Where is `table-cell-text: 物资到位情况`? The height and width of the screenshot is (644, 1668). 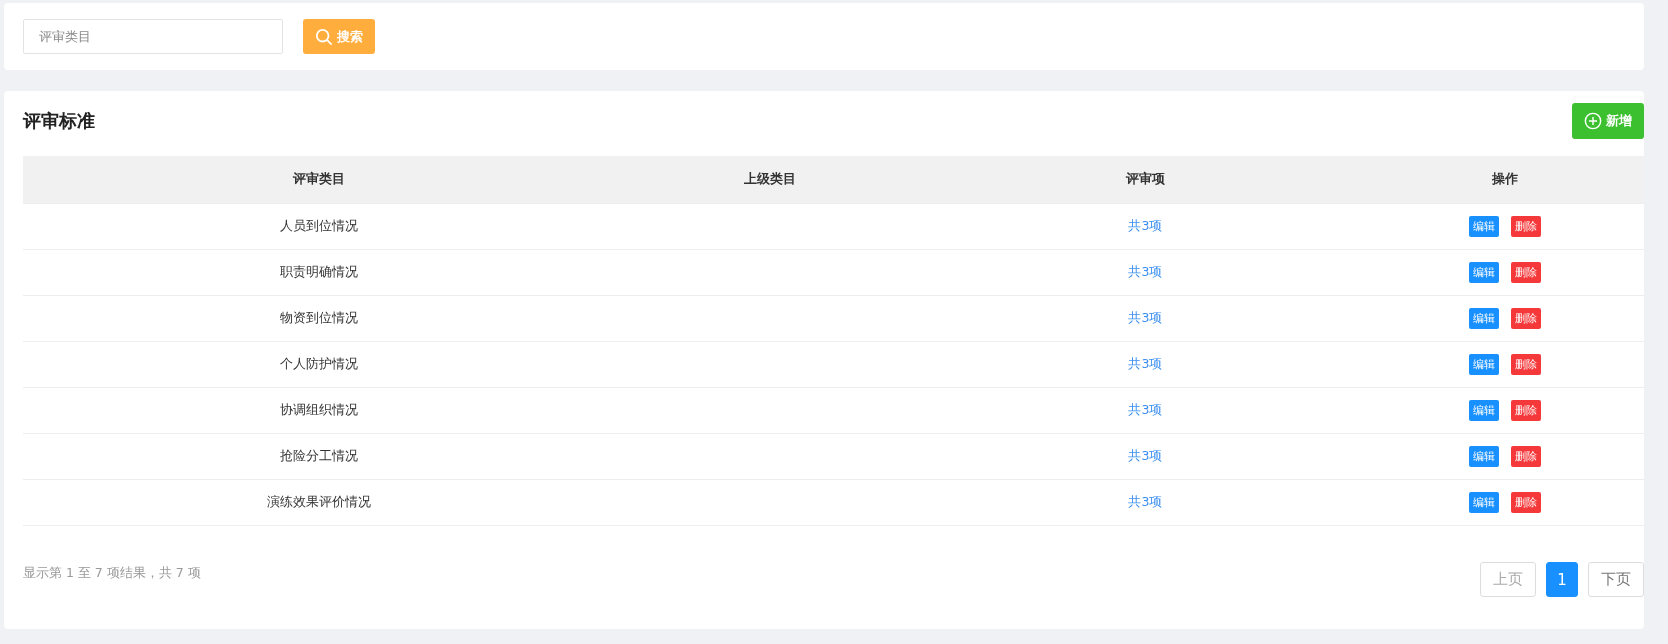
table-cell-text: 物资到位情况 is located at coordinates (319, 318).